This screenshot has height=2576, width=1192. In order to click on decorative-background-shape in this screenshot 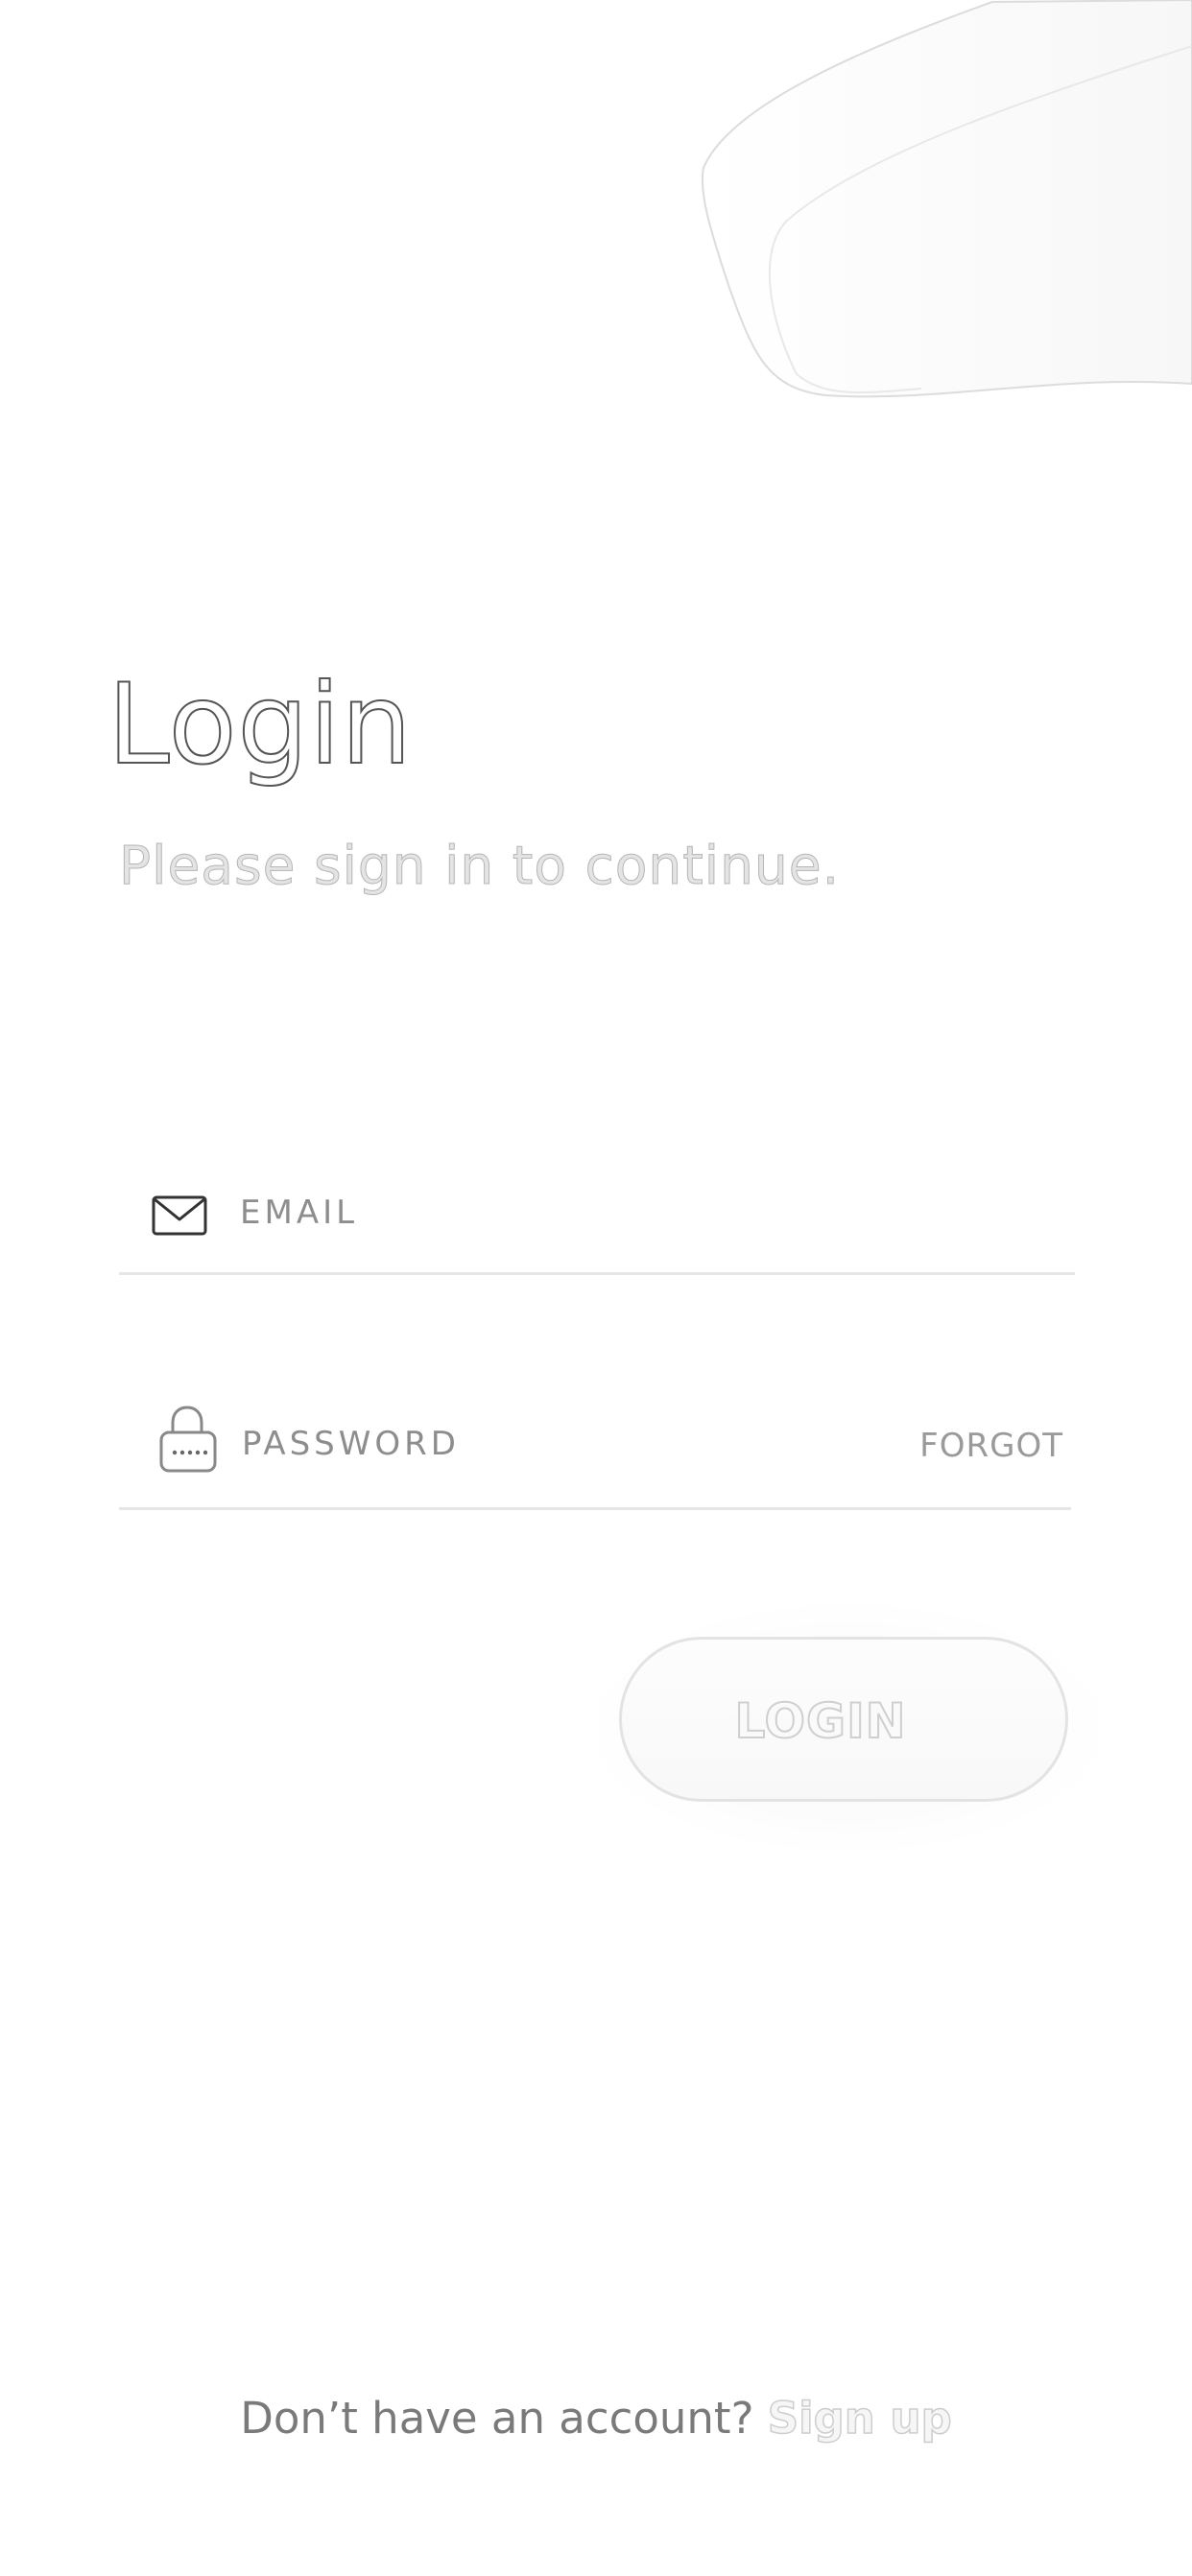, I will do `click(946, 199)`.